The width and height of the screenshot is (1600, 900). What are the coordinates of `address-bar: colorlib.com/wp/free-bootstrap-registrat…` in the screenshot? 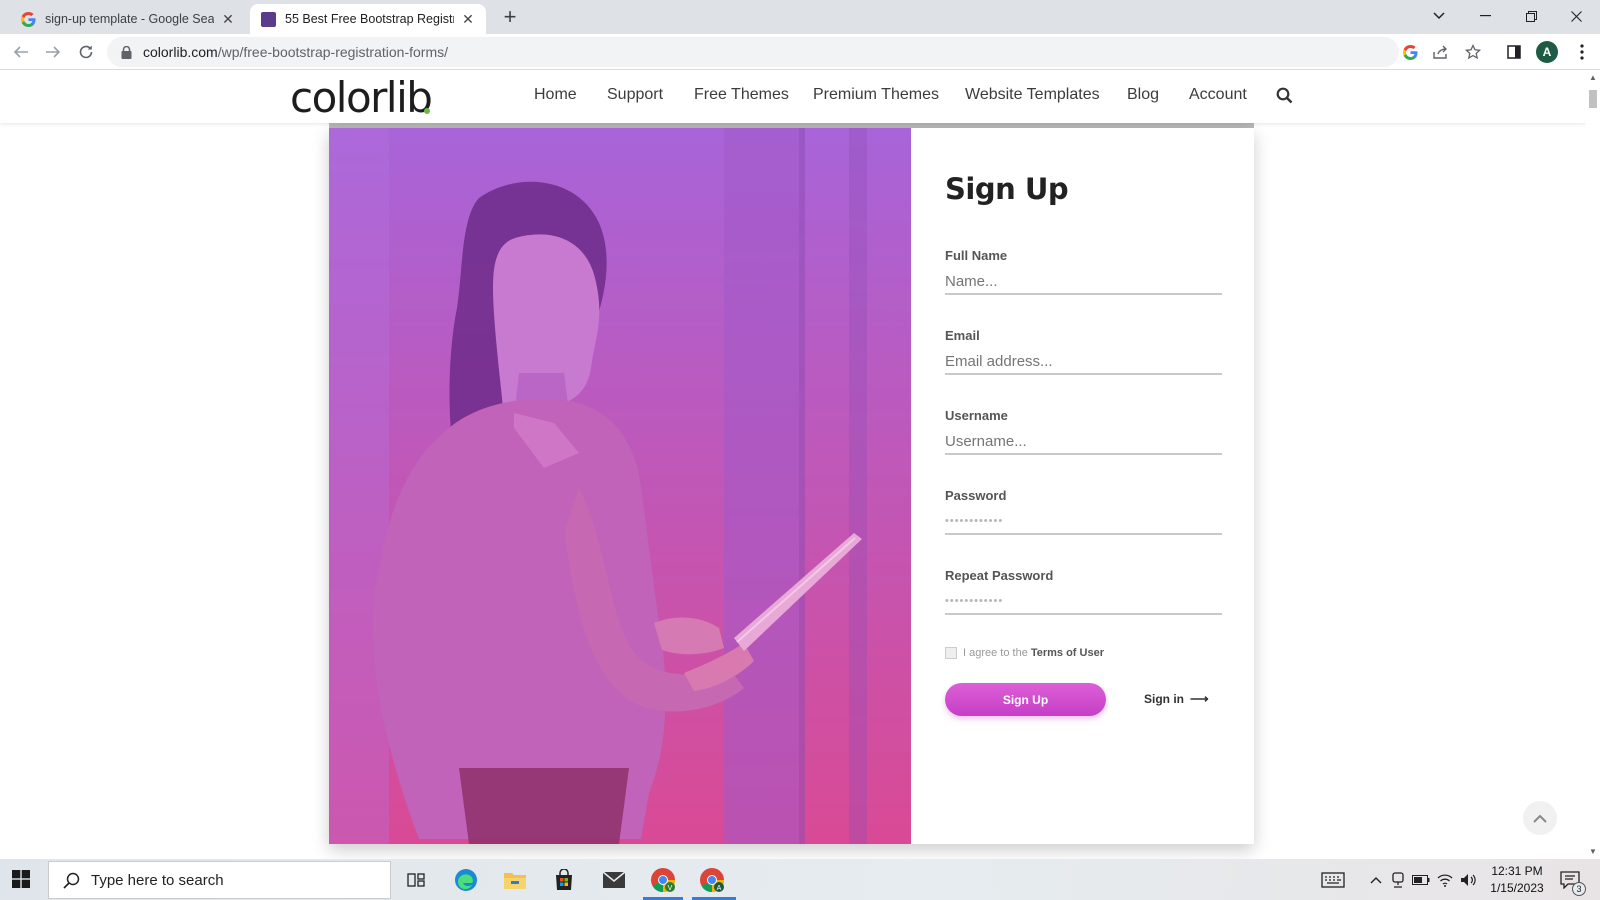 It's located at (753, 52).